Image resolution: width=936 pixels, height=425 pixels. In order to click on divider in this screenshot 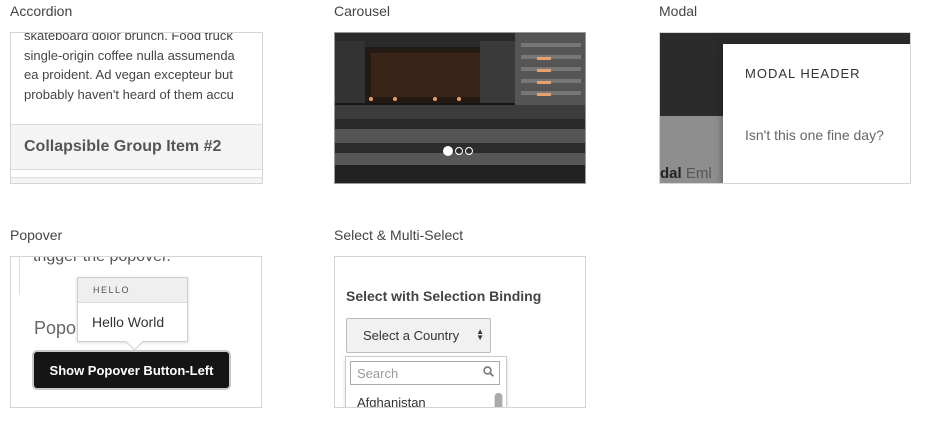, I will do `click(19, 276)`.